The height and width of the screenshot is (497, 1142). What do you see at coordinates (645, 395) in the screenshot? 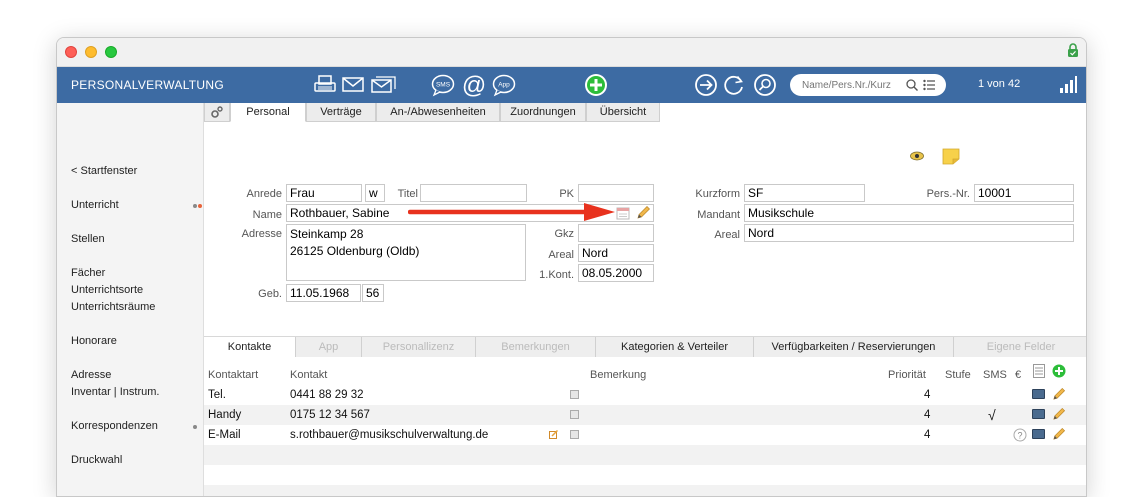
I see `table-row: Tel. 0441 88 29 32 4` at bounding box center [645, 395].